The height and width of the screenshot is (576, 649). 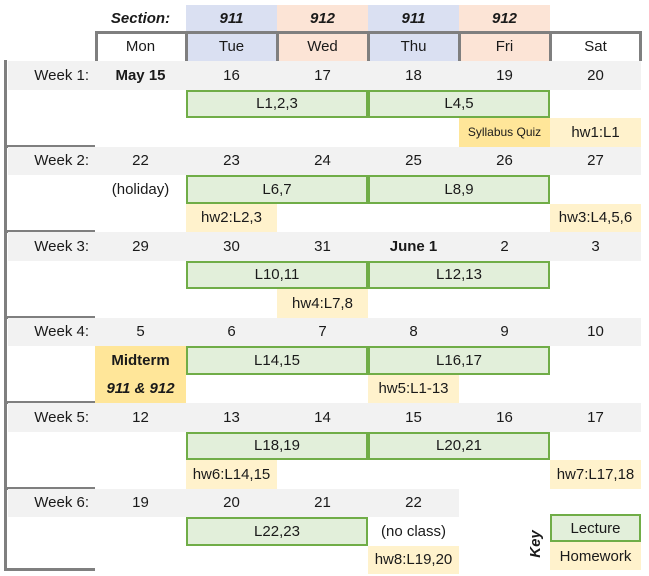 What do you see at coordinates (595, 46) in the screenshot?
I see `day-header-sat: Sat` at bounding box center [595, 46].